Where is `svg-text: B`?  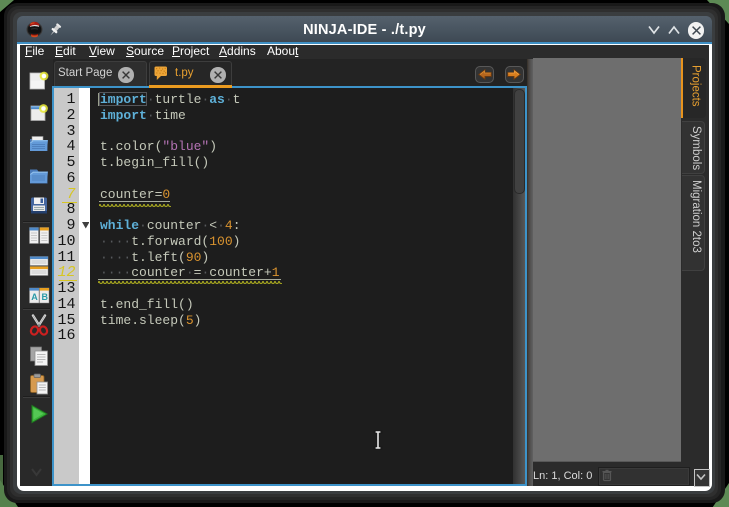 svg-text: B is located at coordinates (45, 297).